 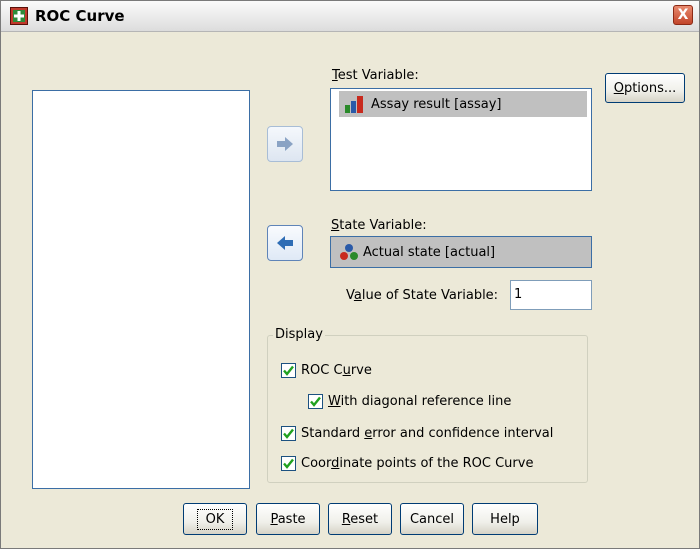 What do you see at coordinates (432, 519) in the screenshot?
I see `cancel-button: Cancel` at bounding box center [432, 519].